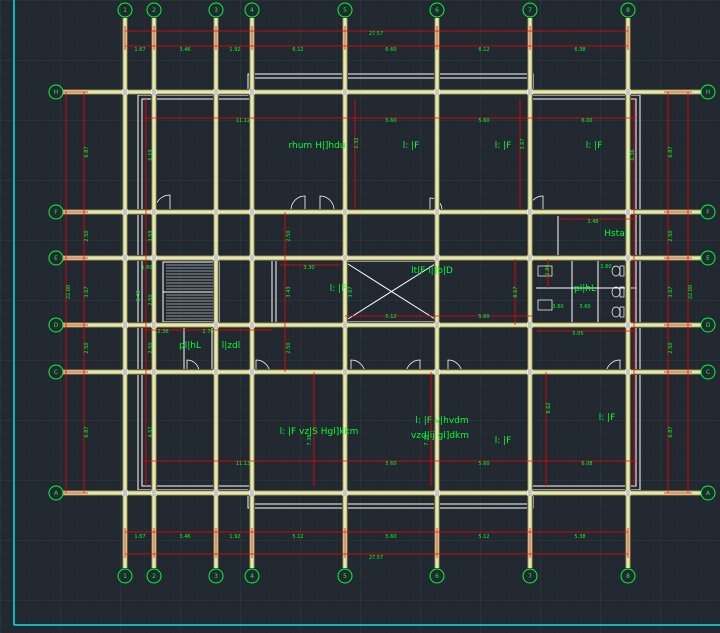 The image size is (720, 633). What do you see at coordinates (440, 436) in the screenshot?
I see `room-label: vzd|ij gl]dkm` at bounding box center [440, 436].